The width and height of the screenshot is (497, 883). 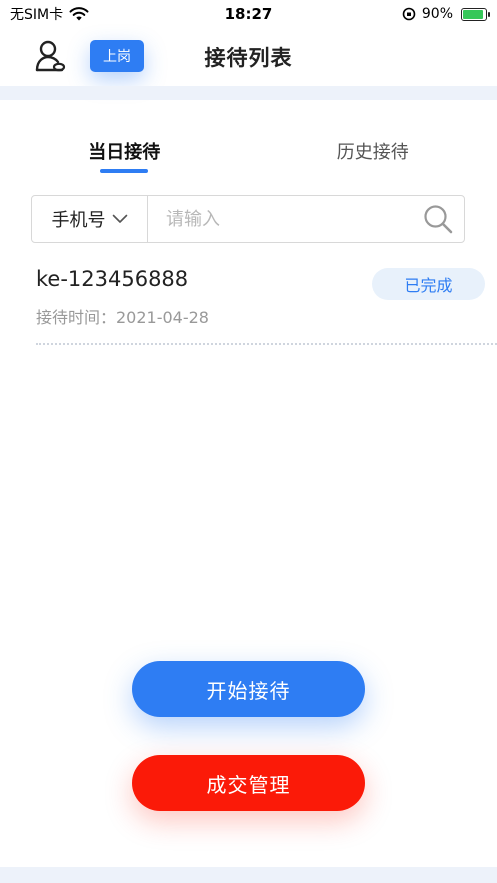 What do you see at coordinates (248, 783) in the screenshot?
I see `deal-management-button: 成交管理` at bounding box center [248, 783].